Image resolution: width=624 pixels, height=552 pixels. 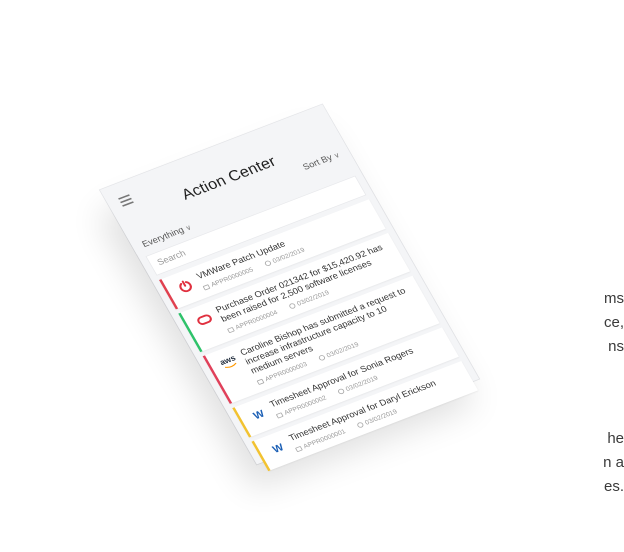 I want to click on bg-line: ms, so click(x=614, y=298).